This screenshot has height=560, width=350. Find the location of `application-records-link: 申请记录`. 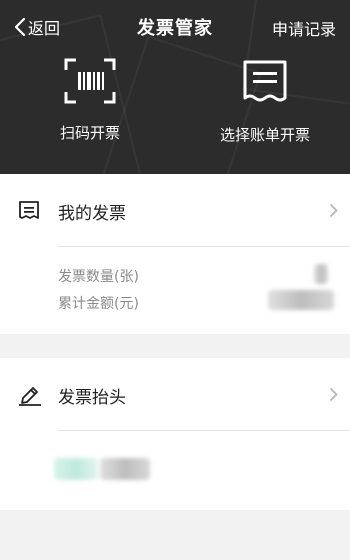

application-records-link: 申请记录 is located at coordinates (304, 28).